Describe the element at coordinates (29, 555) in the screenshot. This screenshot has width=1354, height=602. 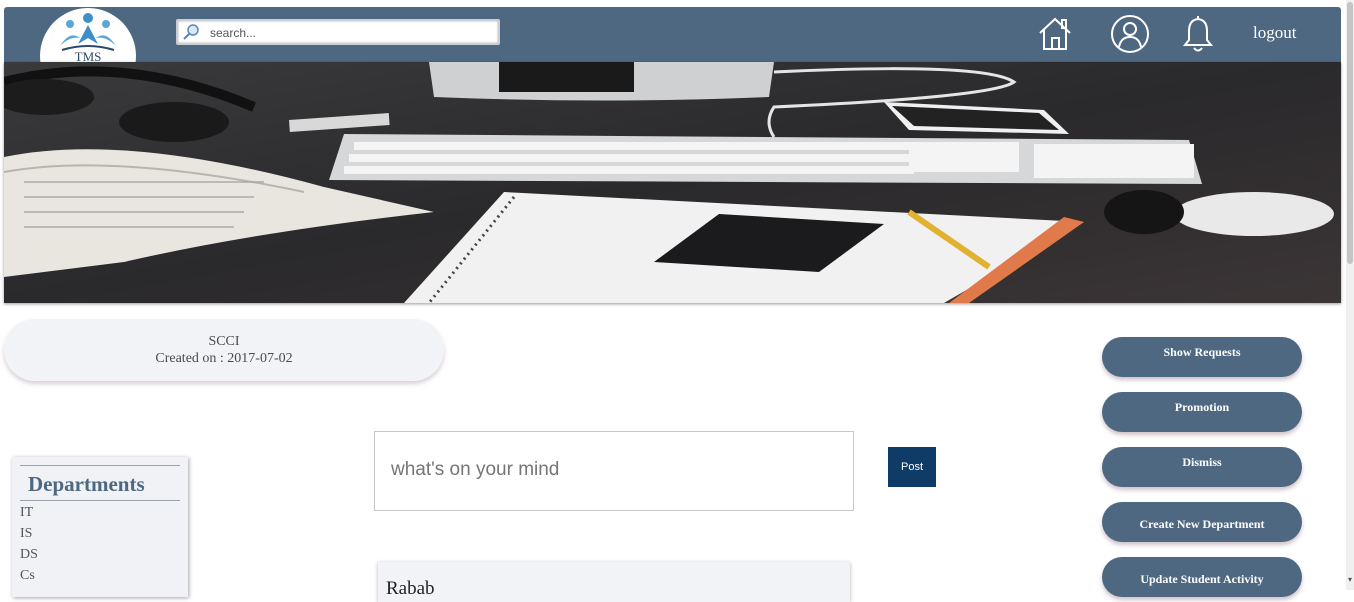
I see `department-item-ds: DS` at that location.